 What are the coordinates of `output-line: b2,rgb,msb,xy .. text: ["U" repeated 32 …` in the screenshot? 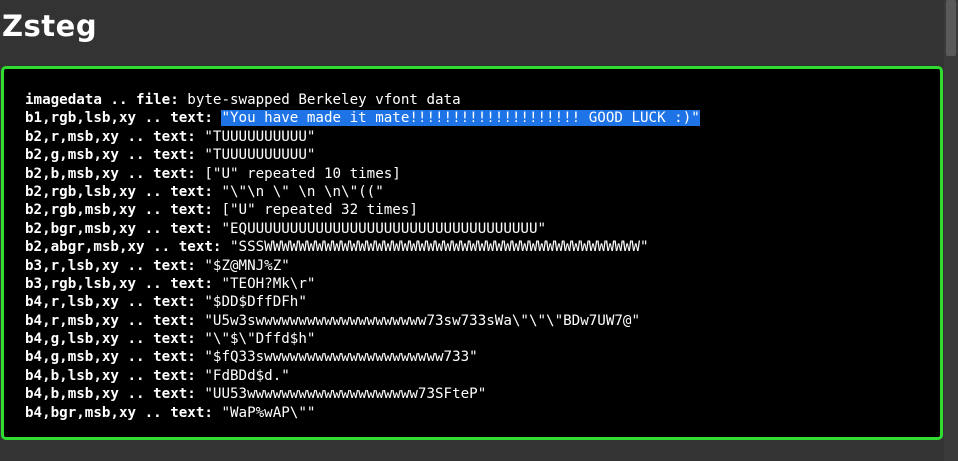 It's located at (362, 210).